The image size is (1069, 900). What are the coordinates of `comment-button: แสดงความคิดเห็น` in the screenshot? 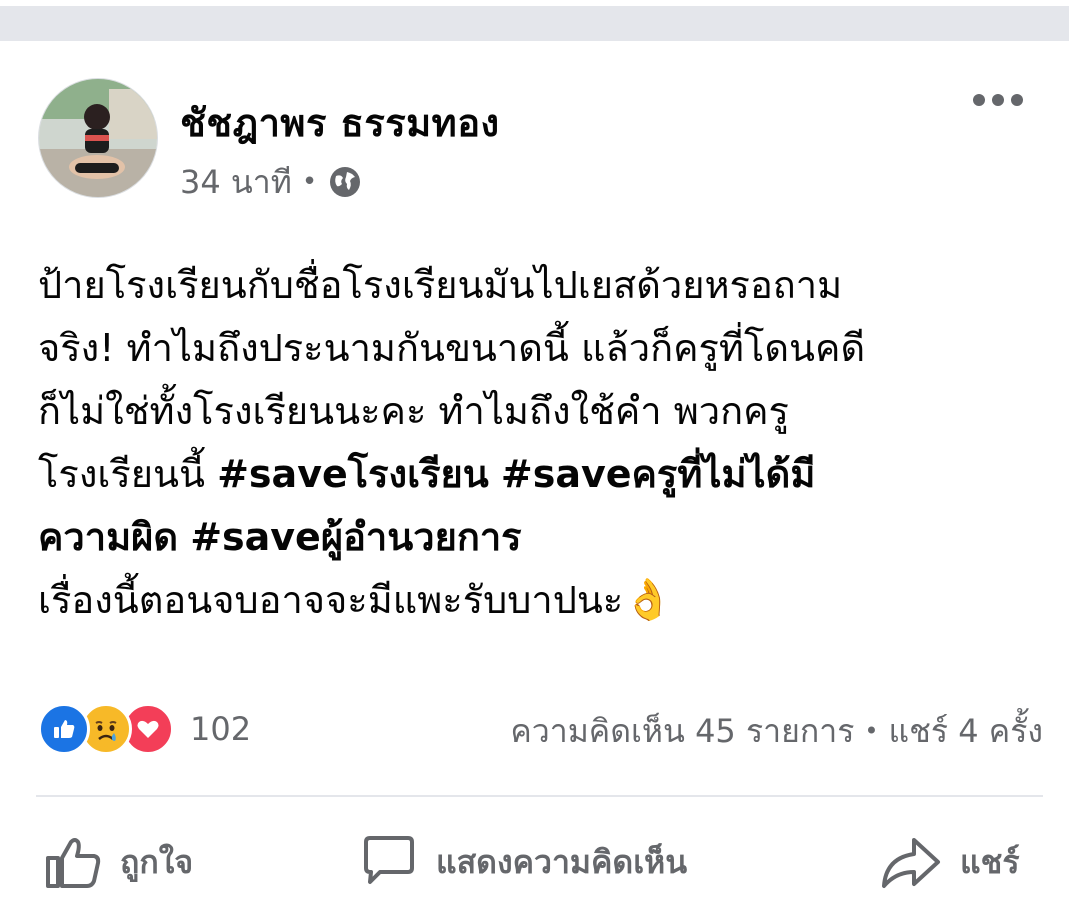 It's located at (523, 862).